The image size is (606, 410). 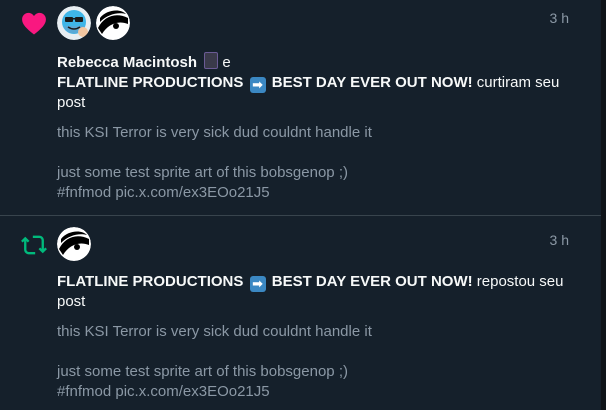 I want to click on heart-icon, so click(x=34, y=23).